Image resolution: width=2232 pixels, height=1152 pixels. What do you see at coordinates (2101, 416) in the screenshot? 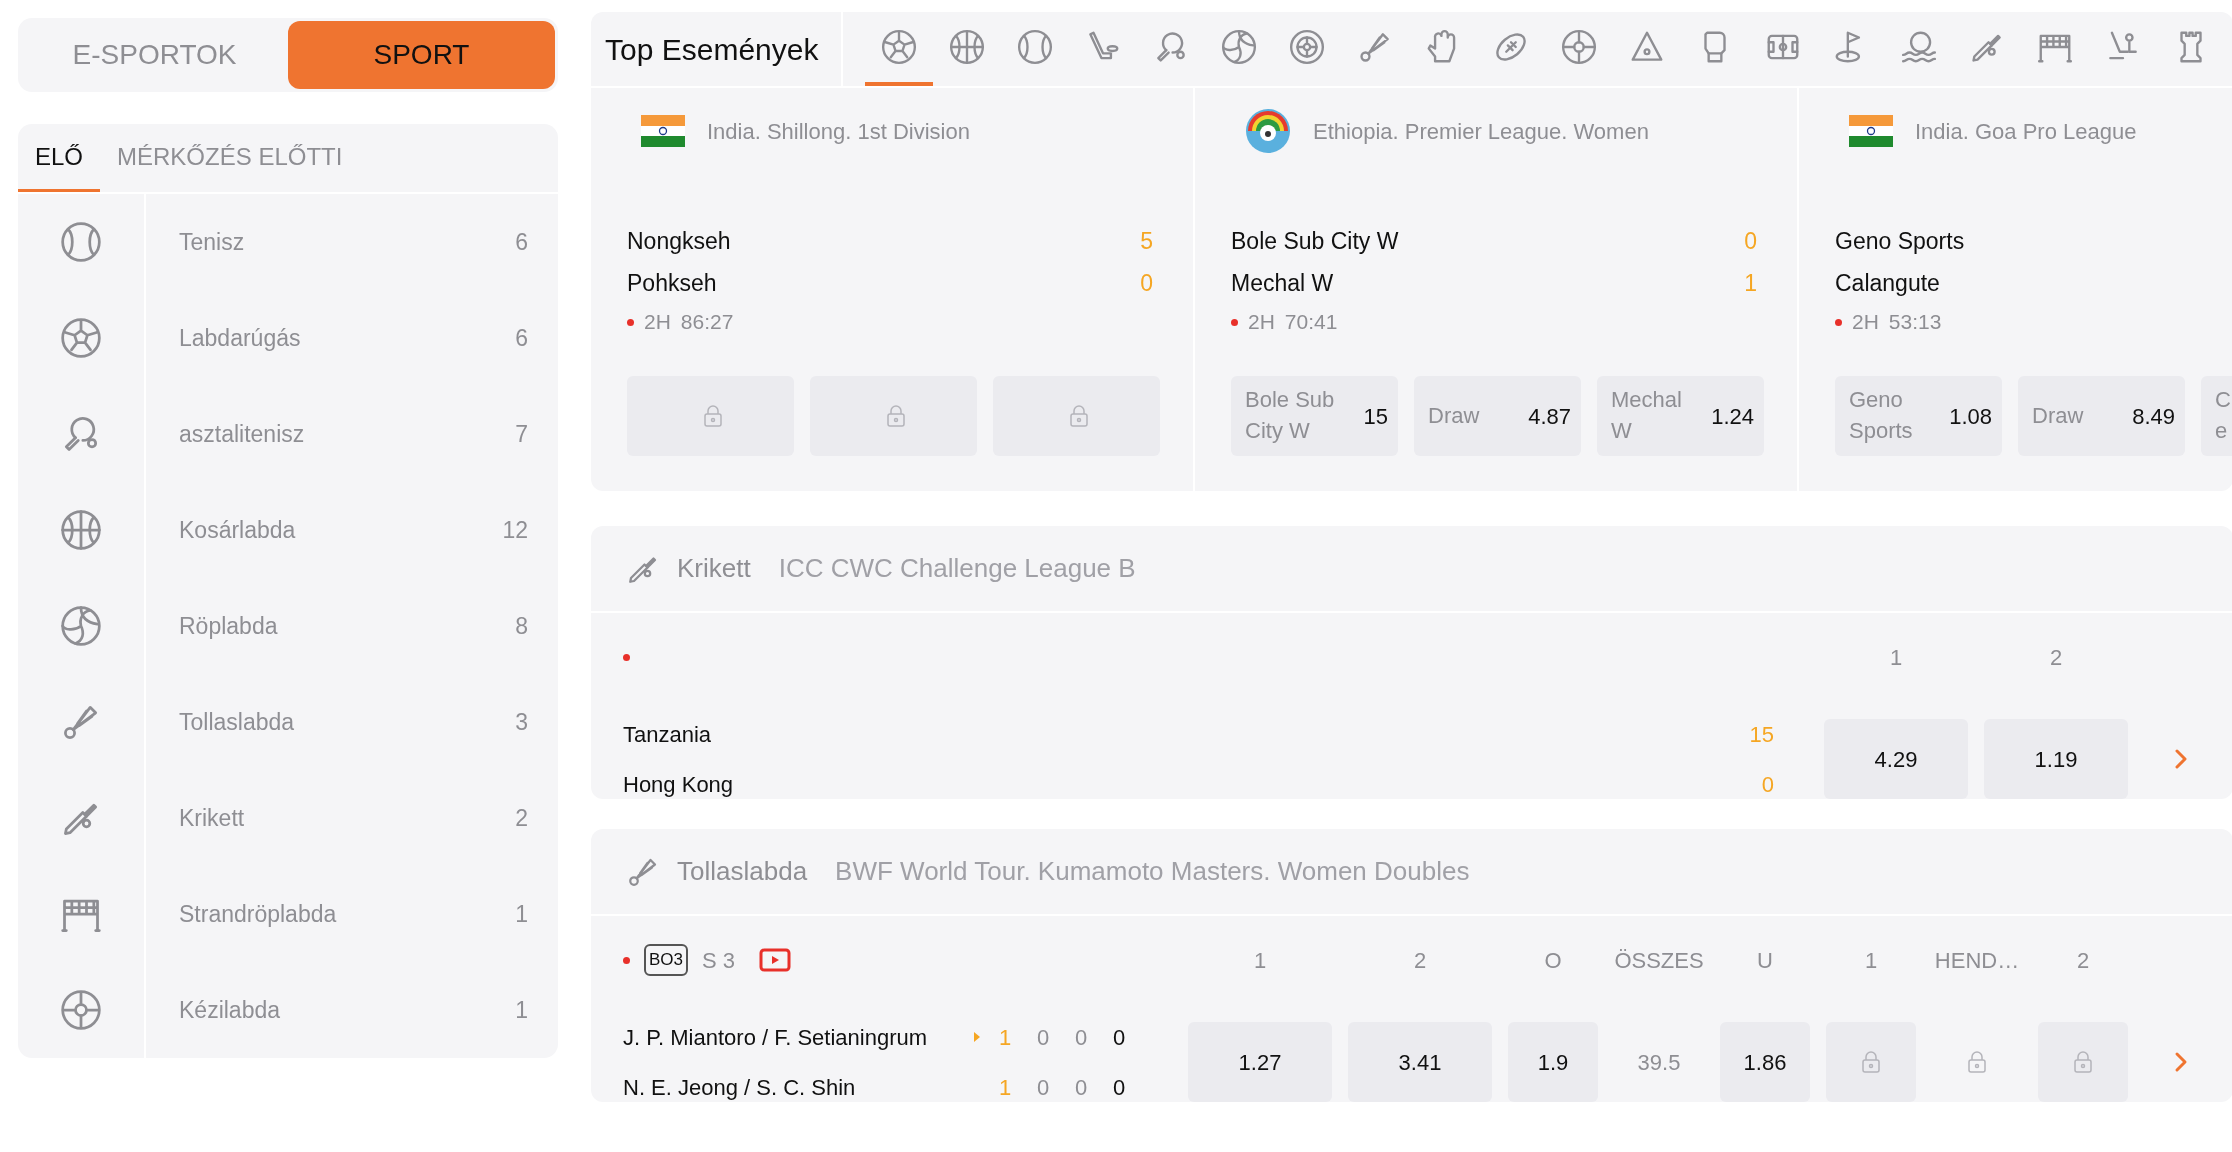
I see `odds-button: Draw 8.49` at bounding box center [2101, 416].